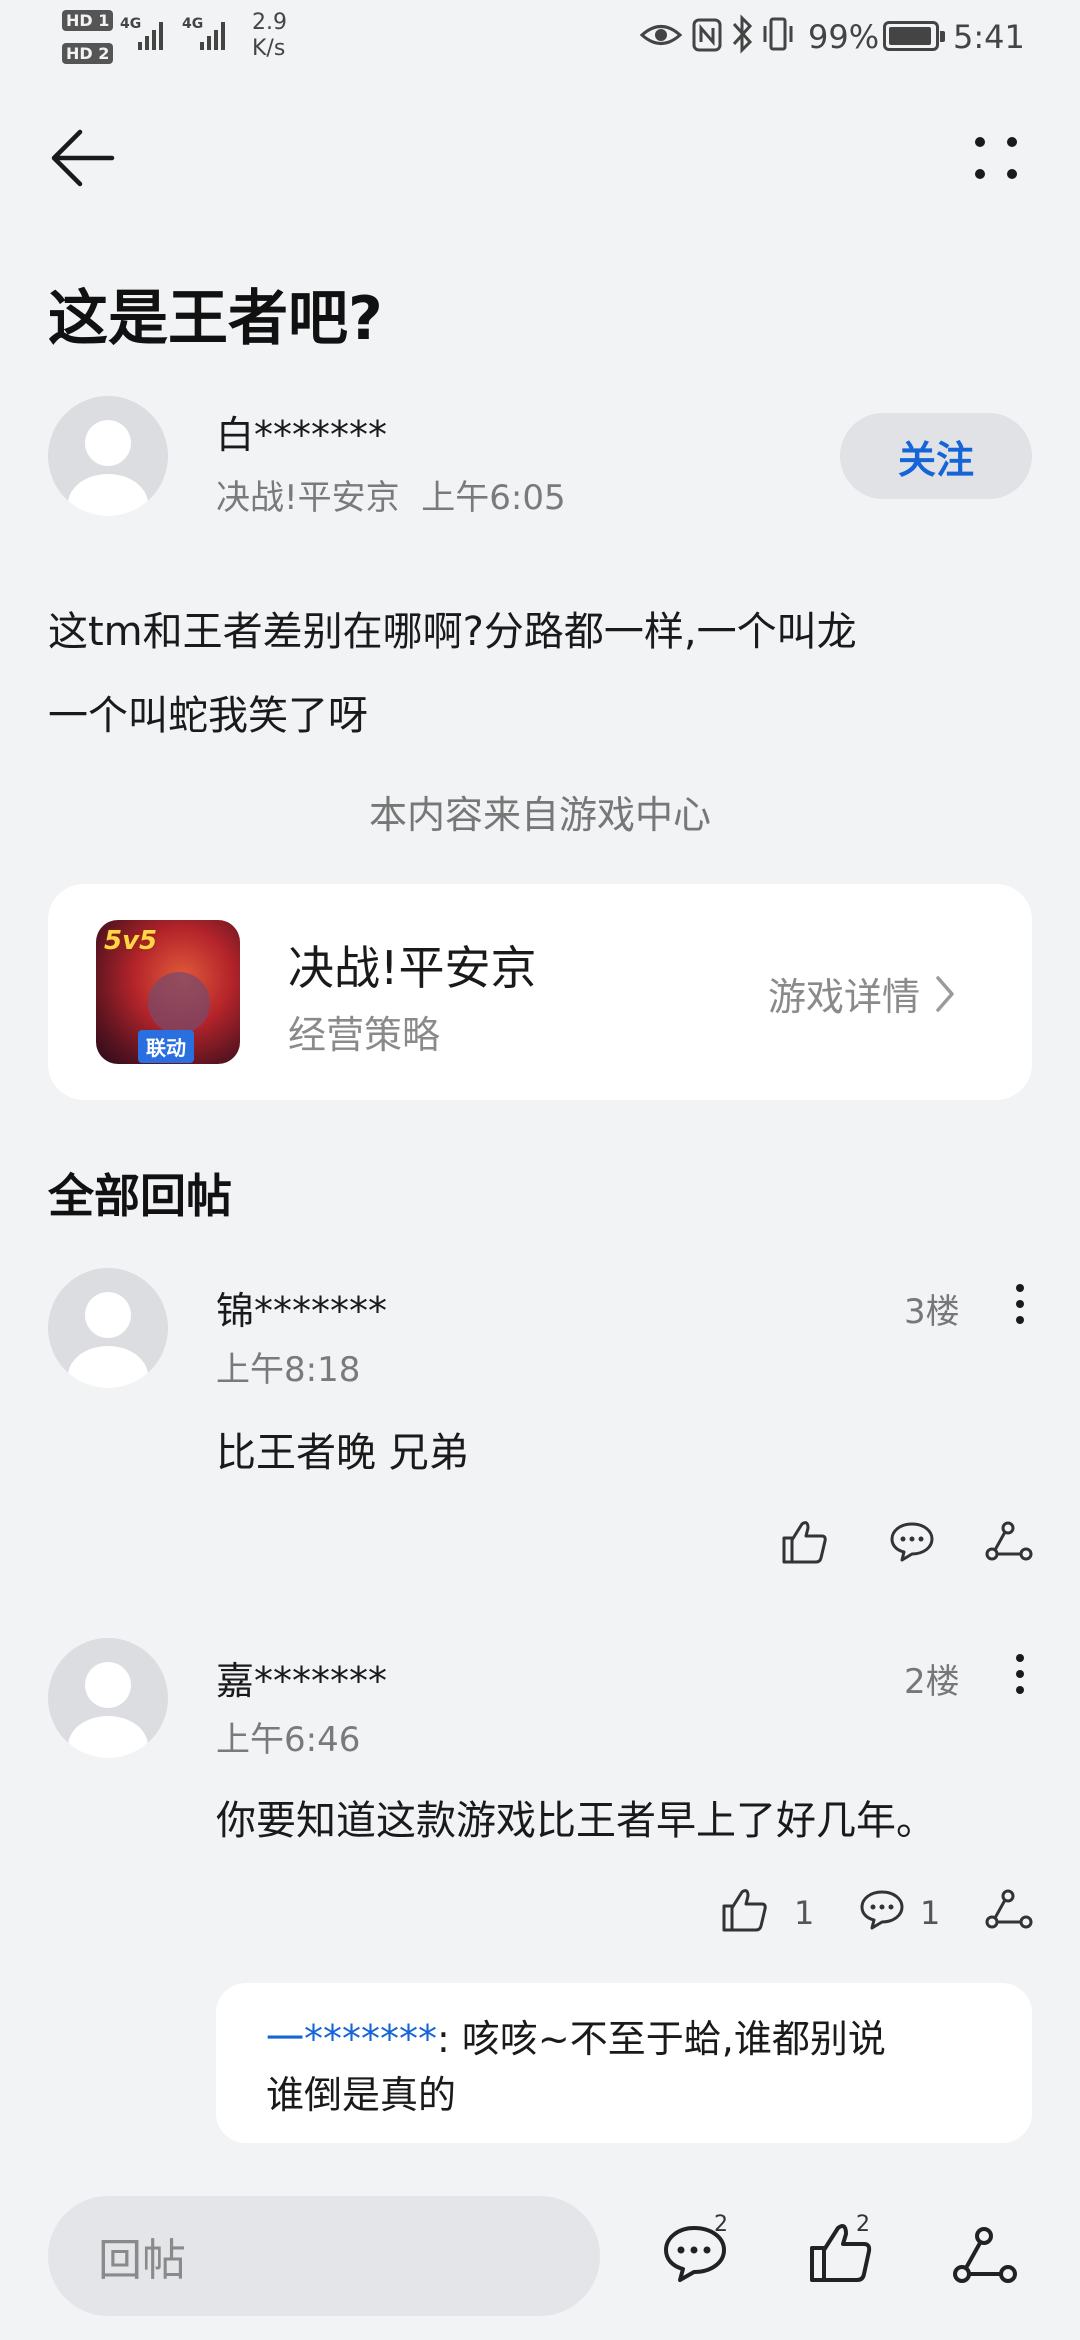 The width and height of the screenshot is (1080, 2340). What do you see at coordinates (930, 1913) in the screenshot?
I see `comment-count: 1` at bounding box center [930, 1913].